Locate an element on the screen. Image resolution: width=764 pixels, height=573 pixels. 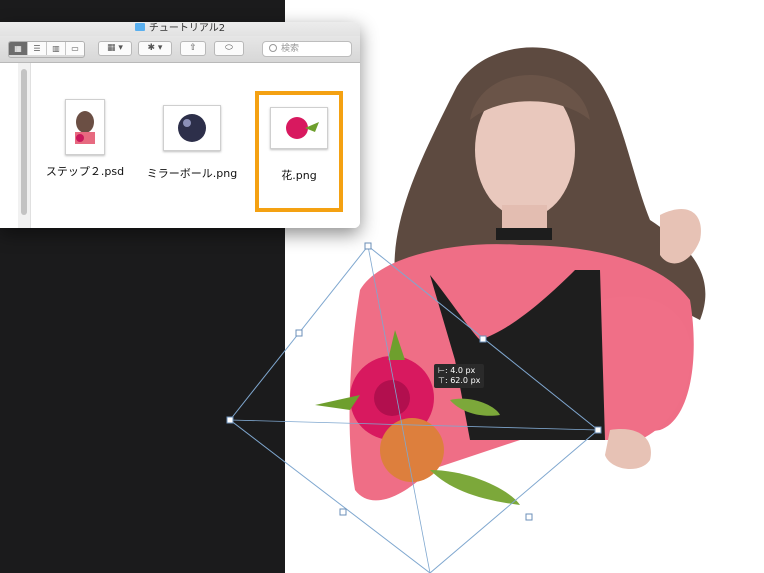
action-gear-button: ✱ ▾ is located at coordinates (155, 48).